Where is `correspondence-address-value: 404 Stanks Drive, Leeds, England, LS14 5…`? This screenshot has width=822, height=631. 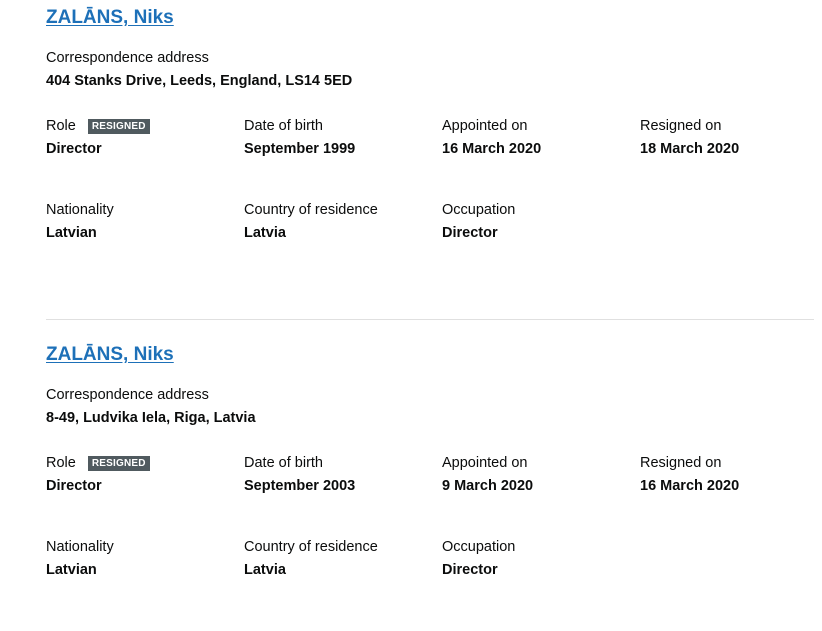 correspondence-address-value: 404 Stanks Drive, Leeds, England, LS14 5… is located at coordinates (199, 81).